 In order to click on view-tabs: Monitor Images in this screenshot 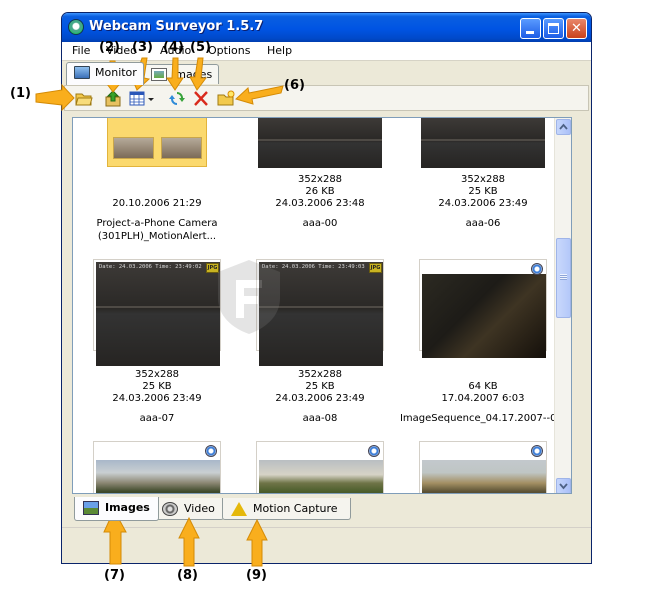, I will do `click(326, 73)`.